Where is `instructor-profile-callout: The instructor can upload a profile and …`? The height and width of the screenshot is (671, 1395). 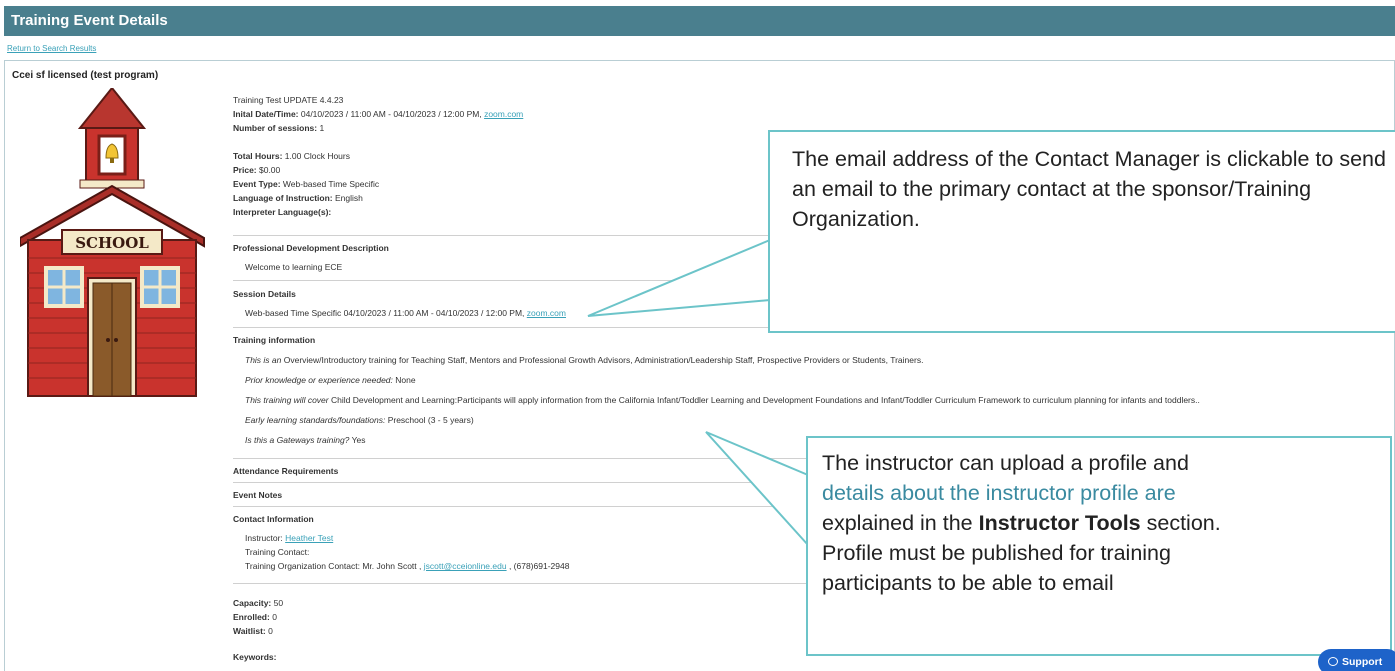
instructor-profile-callout: The instructor can upload a profile and … is located at coordinates (1099, 546).